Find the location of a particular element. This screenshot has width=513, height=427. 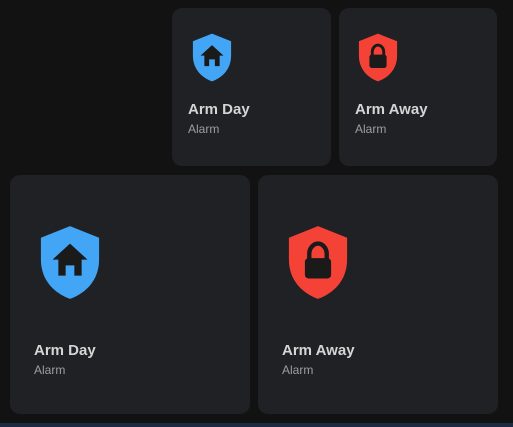

arm-away-tile-small: Arm Away Alarm is located at coordinates (418, 87).